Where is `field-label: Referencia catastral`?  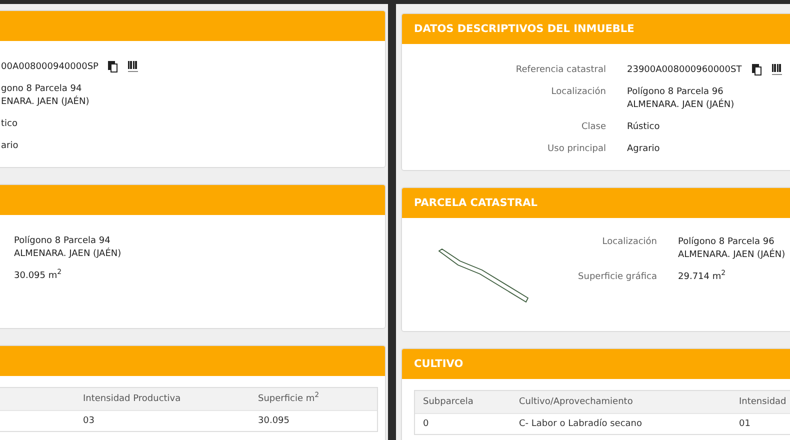 field-label: Referencia catastral is located at coordinates (560, 70).